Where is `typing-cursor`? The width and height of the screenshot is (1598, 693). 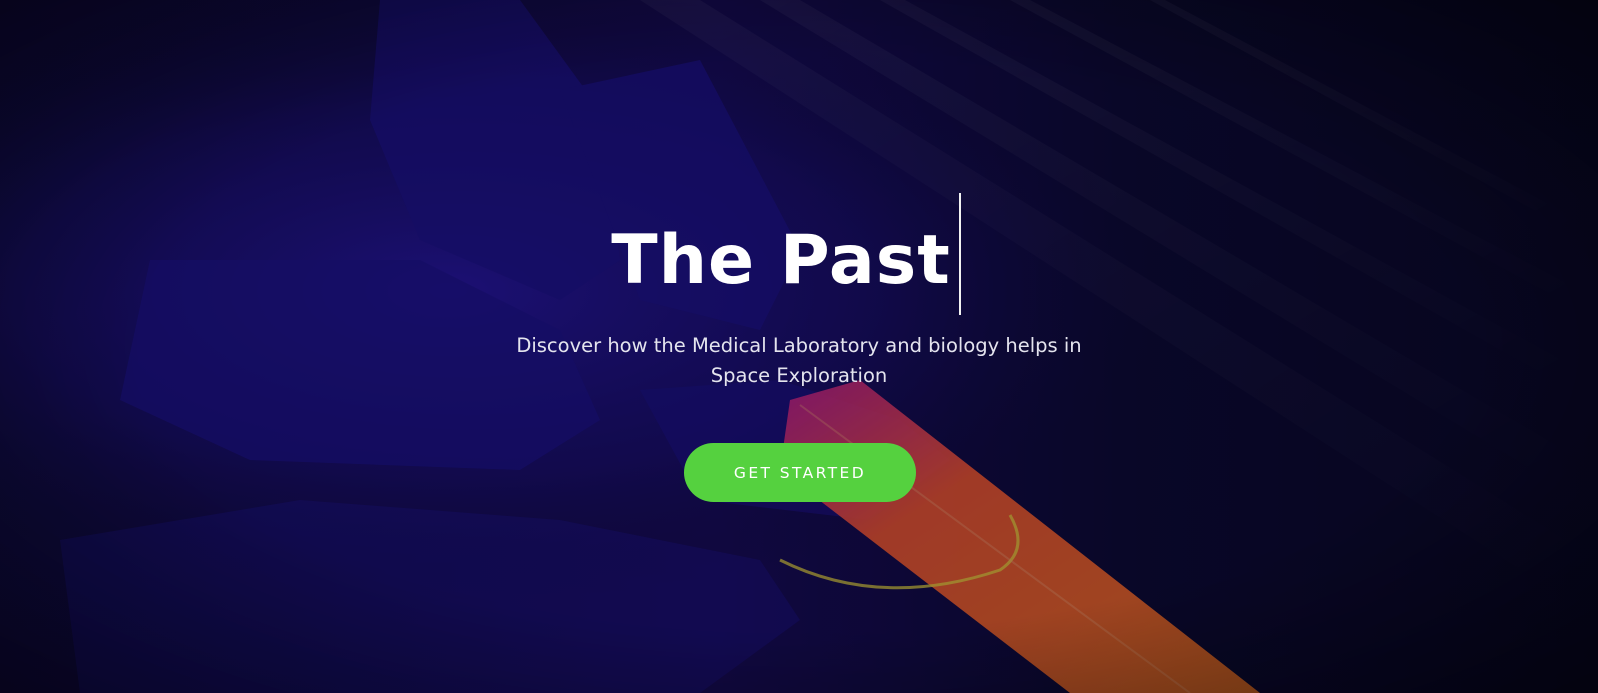 typing-cursor is located at coordinates (960, 254).